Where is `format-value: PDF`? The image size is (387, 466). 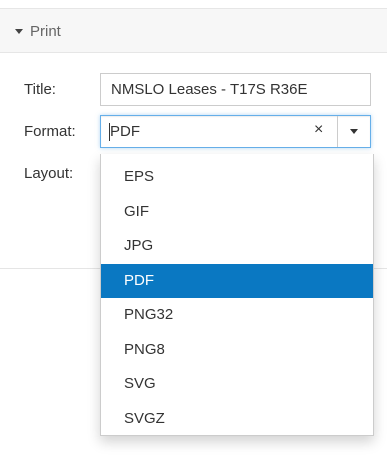 format-value: PDF is located at coordinates (125, 131).